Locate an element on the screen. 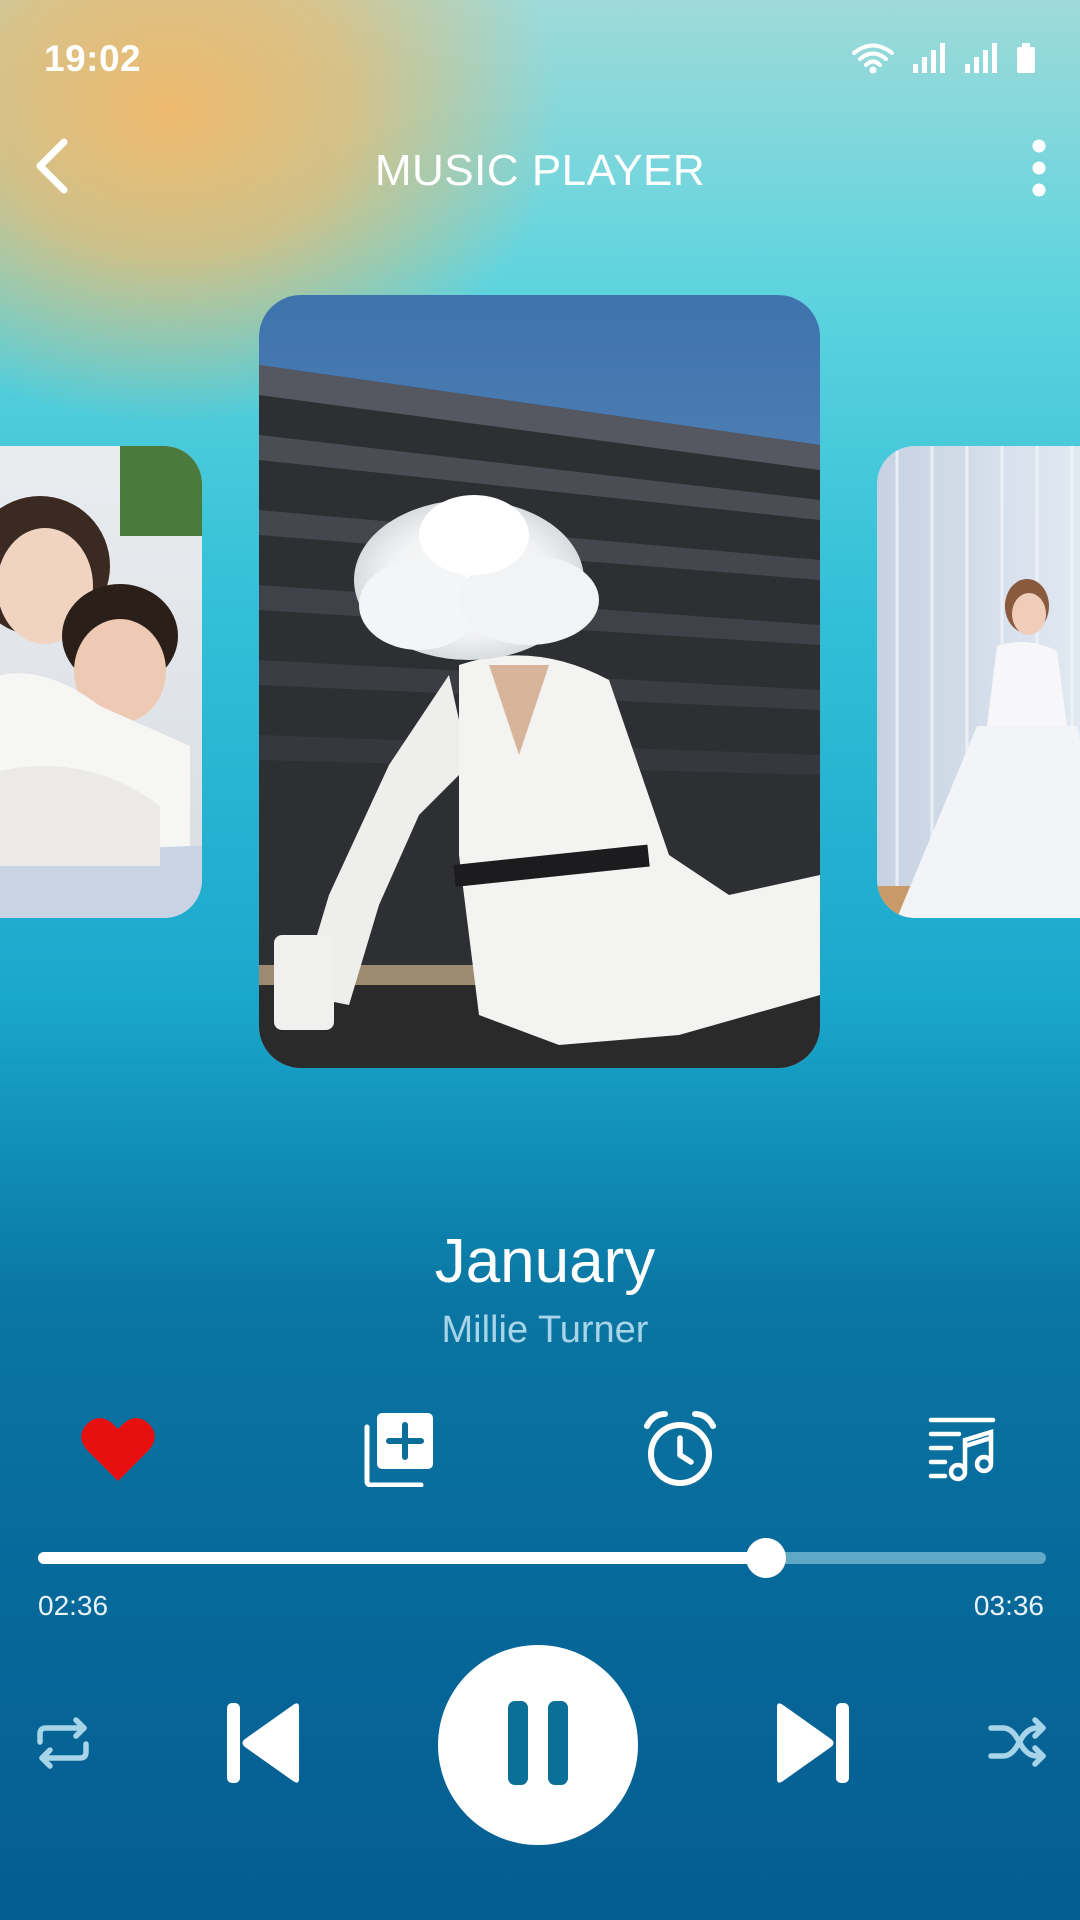  playlist-add-icon is located at coordinates (399, 1451).